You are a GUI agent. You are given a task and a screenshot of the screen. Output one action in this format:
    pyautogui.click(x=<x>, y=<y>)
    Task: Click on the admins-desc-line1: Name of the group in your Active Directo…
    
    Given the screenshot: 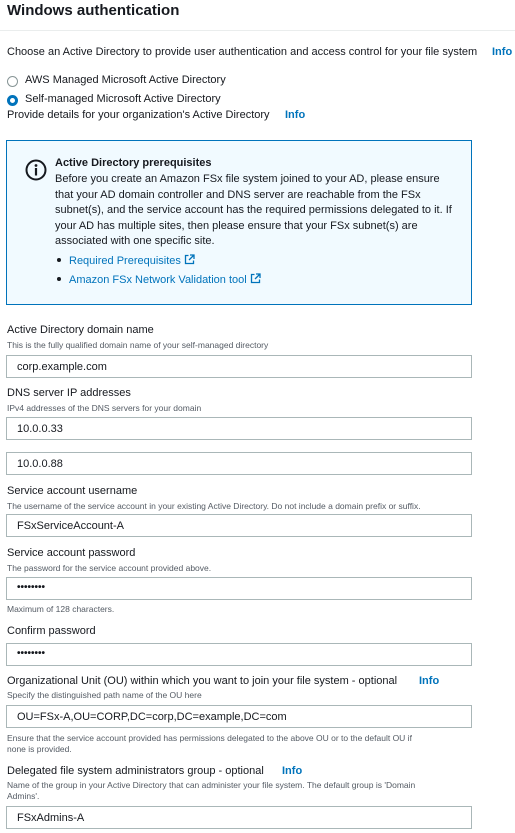 What is the action you would take?
    pyautogui.click(x=211, y=785)
    